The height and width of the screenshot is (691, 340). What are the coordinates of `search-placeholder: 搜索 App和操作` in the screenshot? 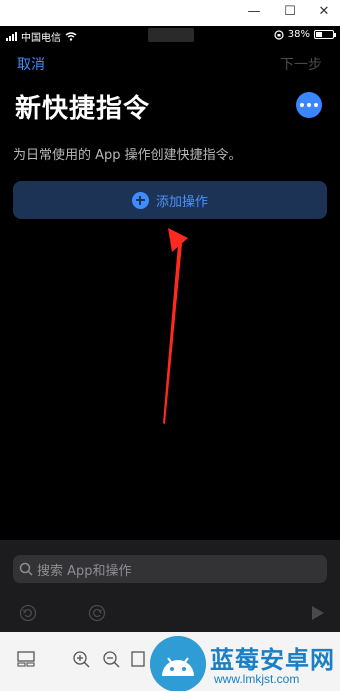 It's located at (84, 571).